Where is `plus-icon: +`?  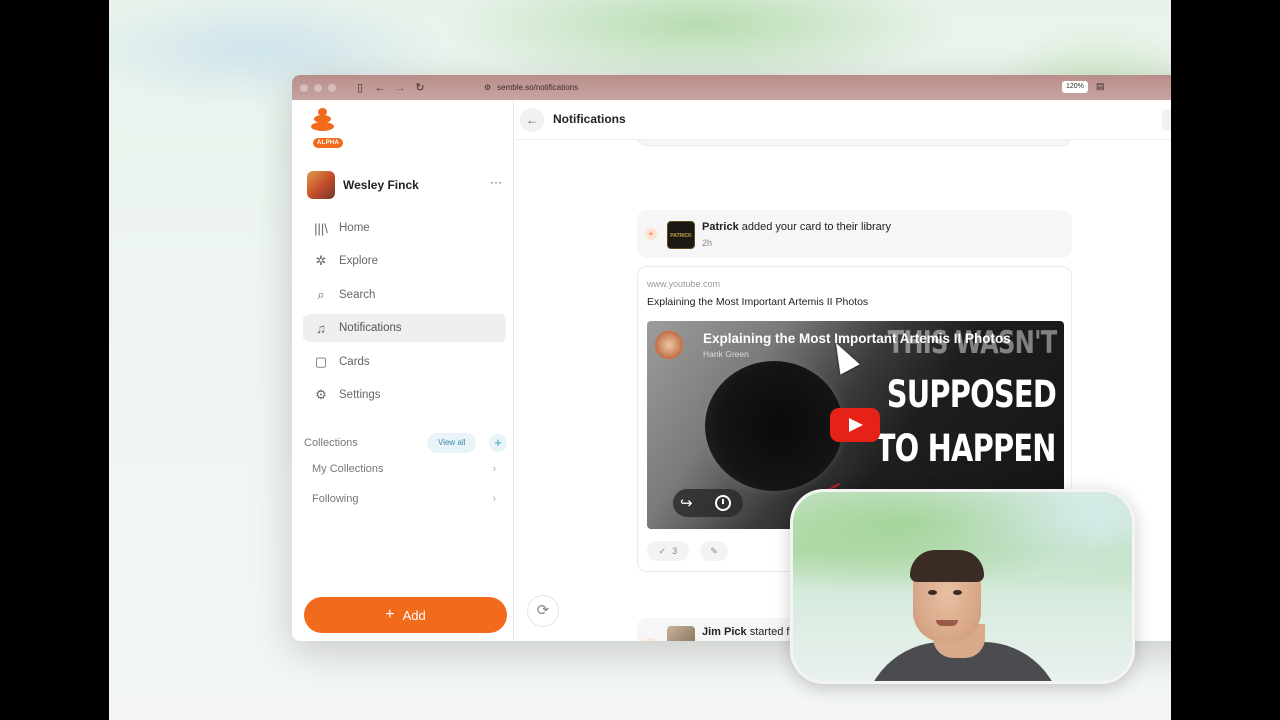 plus-icon: + is located at coordinates (390, 614).